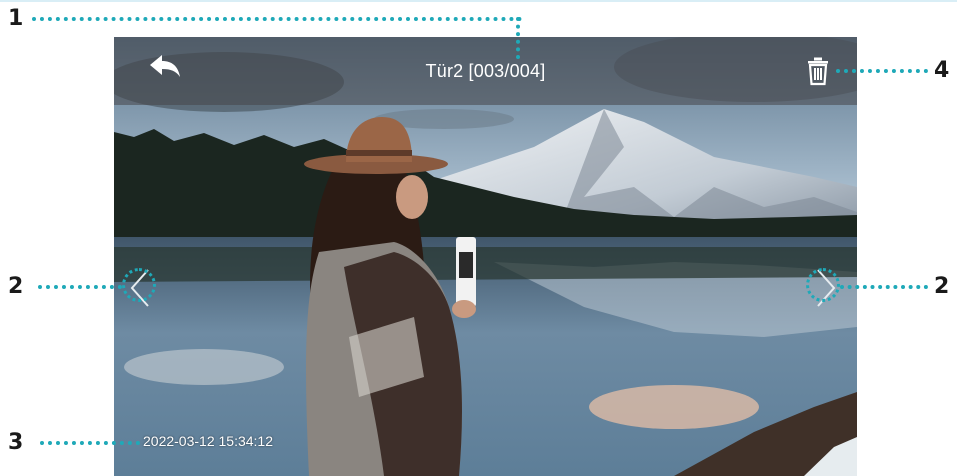 The image size is (957, 476). I want to click on annotation-ring-2-left, so click(139, 285).